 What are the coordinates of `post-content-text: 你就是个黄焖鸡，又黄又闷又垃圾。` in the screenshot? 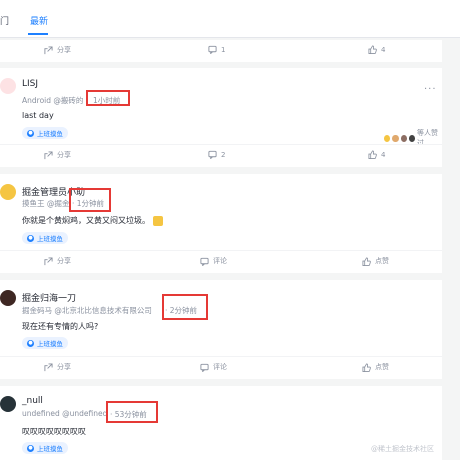 It's located at (86, 220).